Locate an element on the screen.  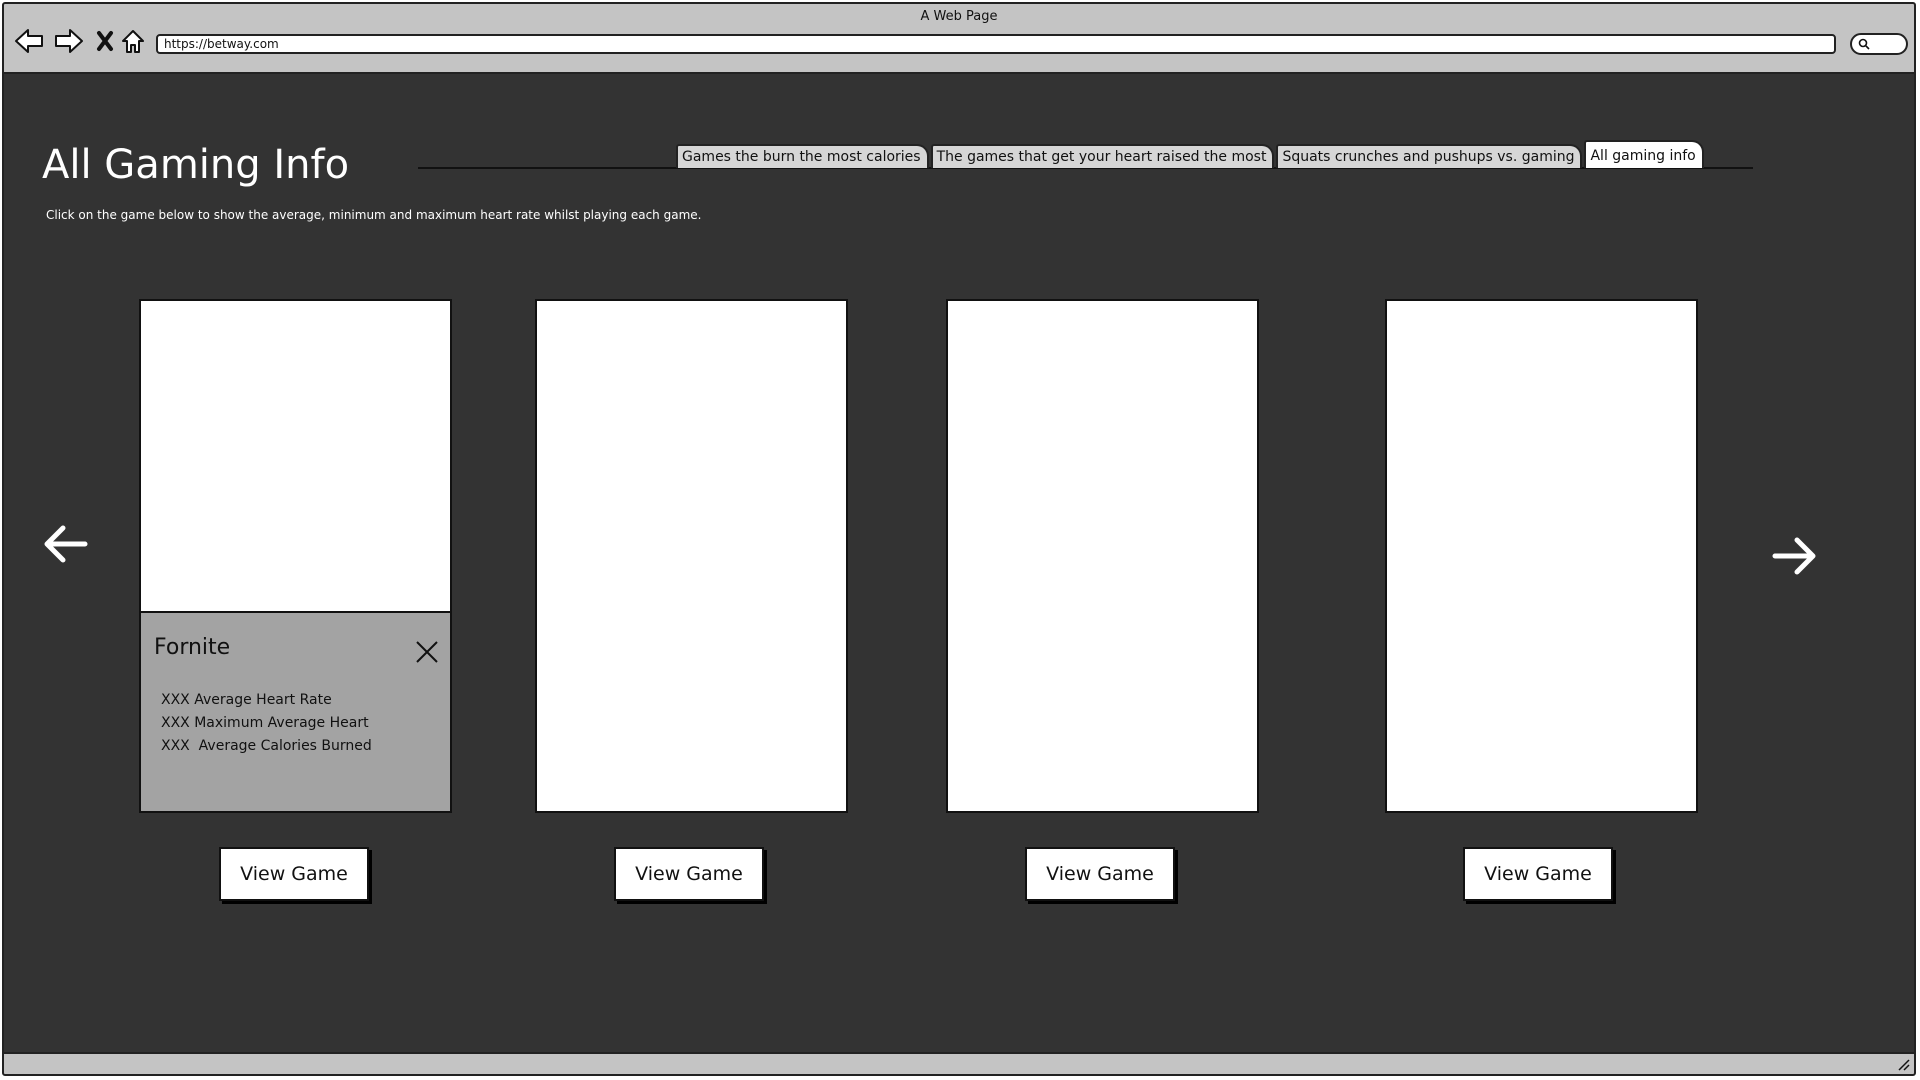
status-bar is located at coordinates (959, 1063).